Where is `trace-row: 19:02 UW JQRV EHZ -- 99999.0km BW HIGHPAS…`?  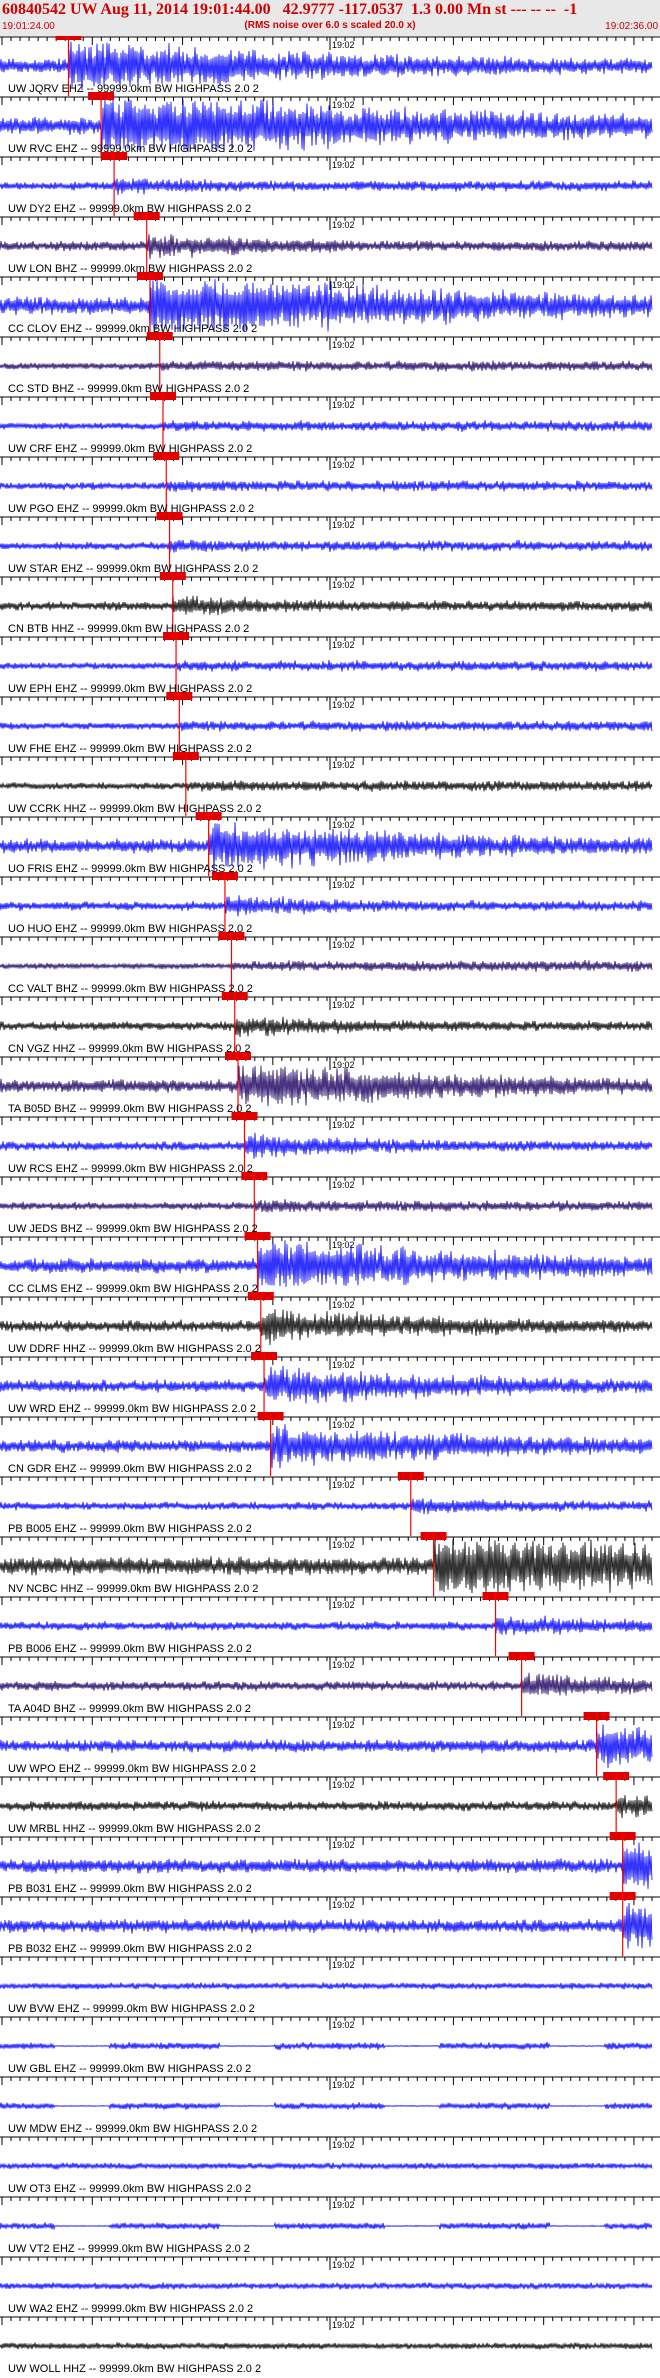 trace-row: 19:02 UW JQRV EHZ -- 99999.0km BW HIGHPAS… is located at coordinates (330, 66).